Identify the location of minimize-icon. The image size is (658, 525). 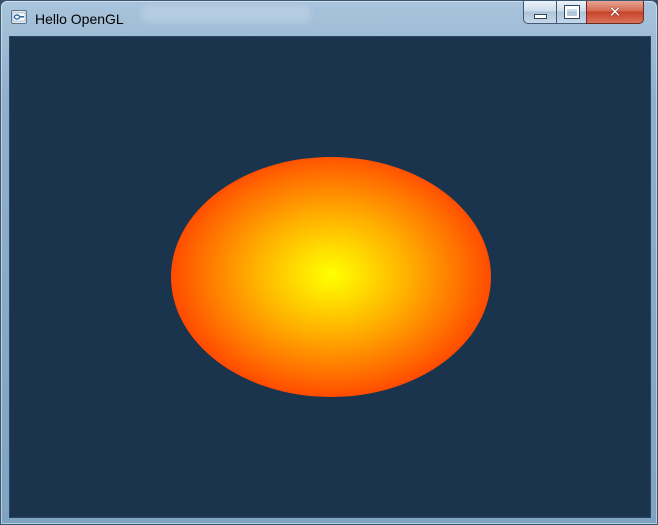
(540, 16).